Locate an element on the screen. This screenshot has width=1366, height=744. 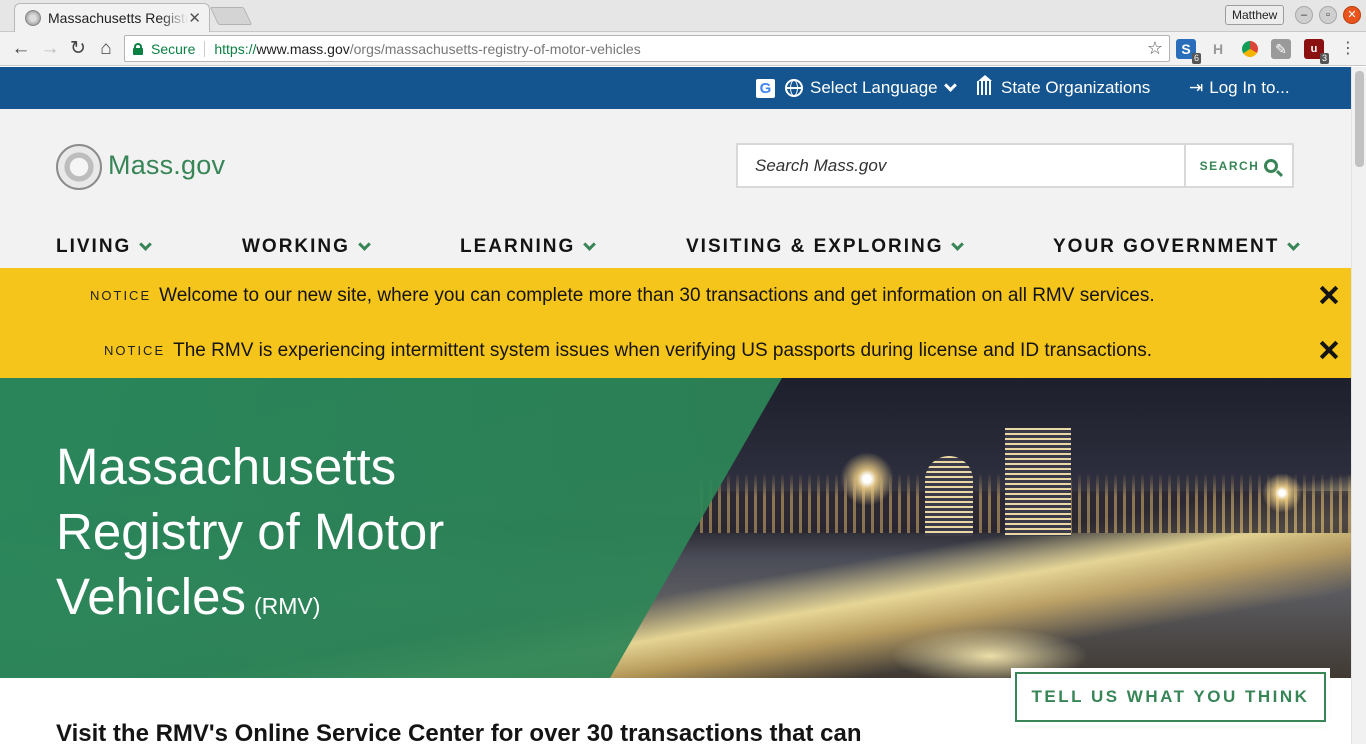
chrome-color-extension-icon is located at coordinates (1250, 49).